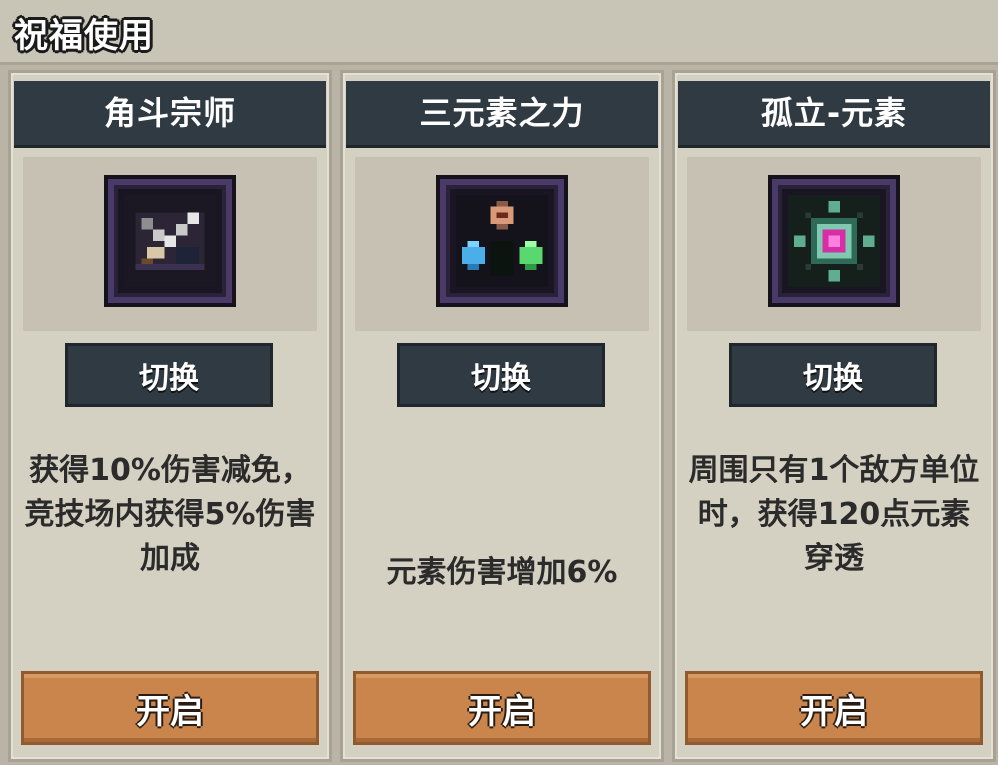 This screenshot has height=765, width=998. Describe the element at coordinates (834, 241) in the screenshot. I see `isolated-element-crystal-icon` at that location.